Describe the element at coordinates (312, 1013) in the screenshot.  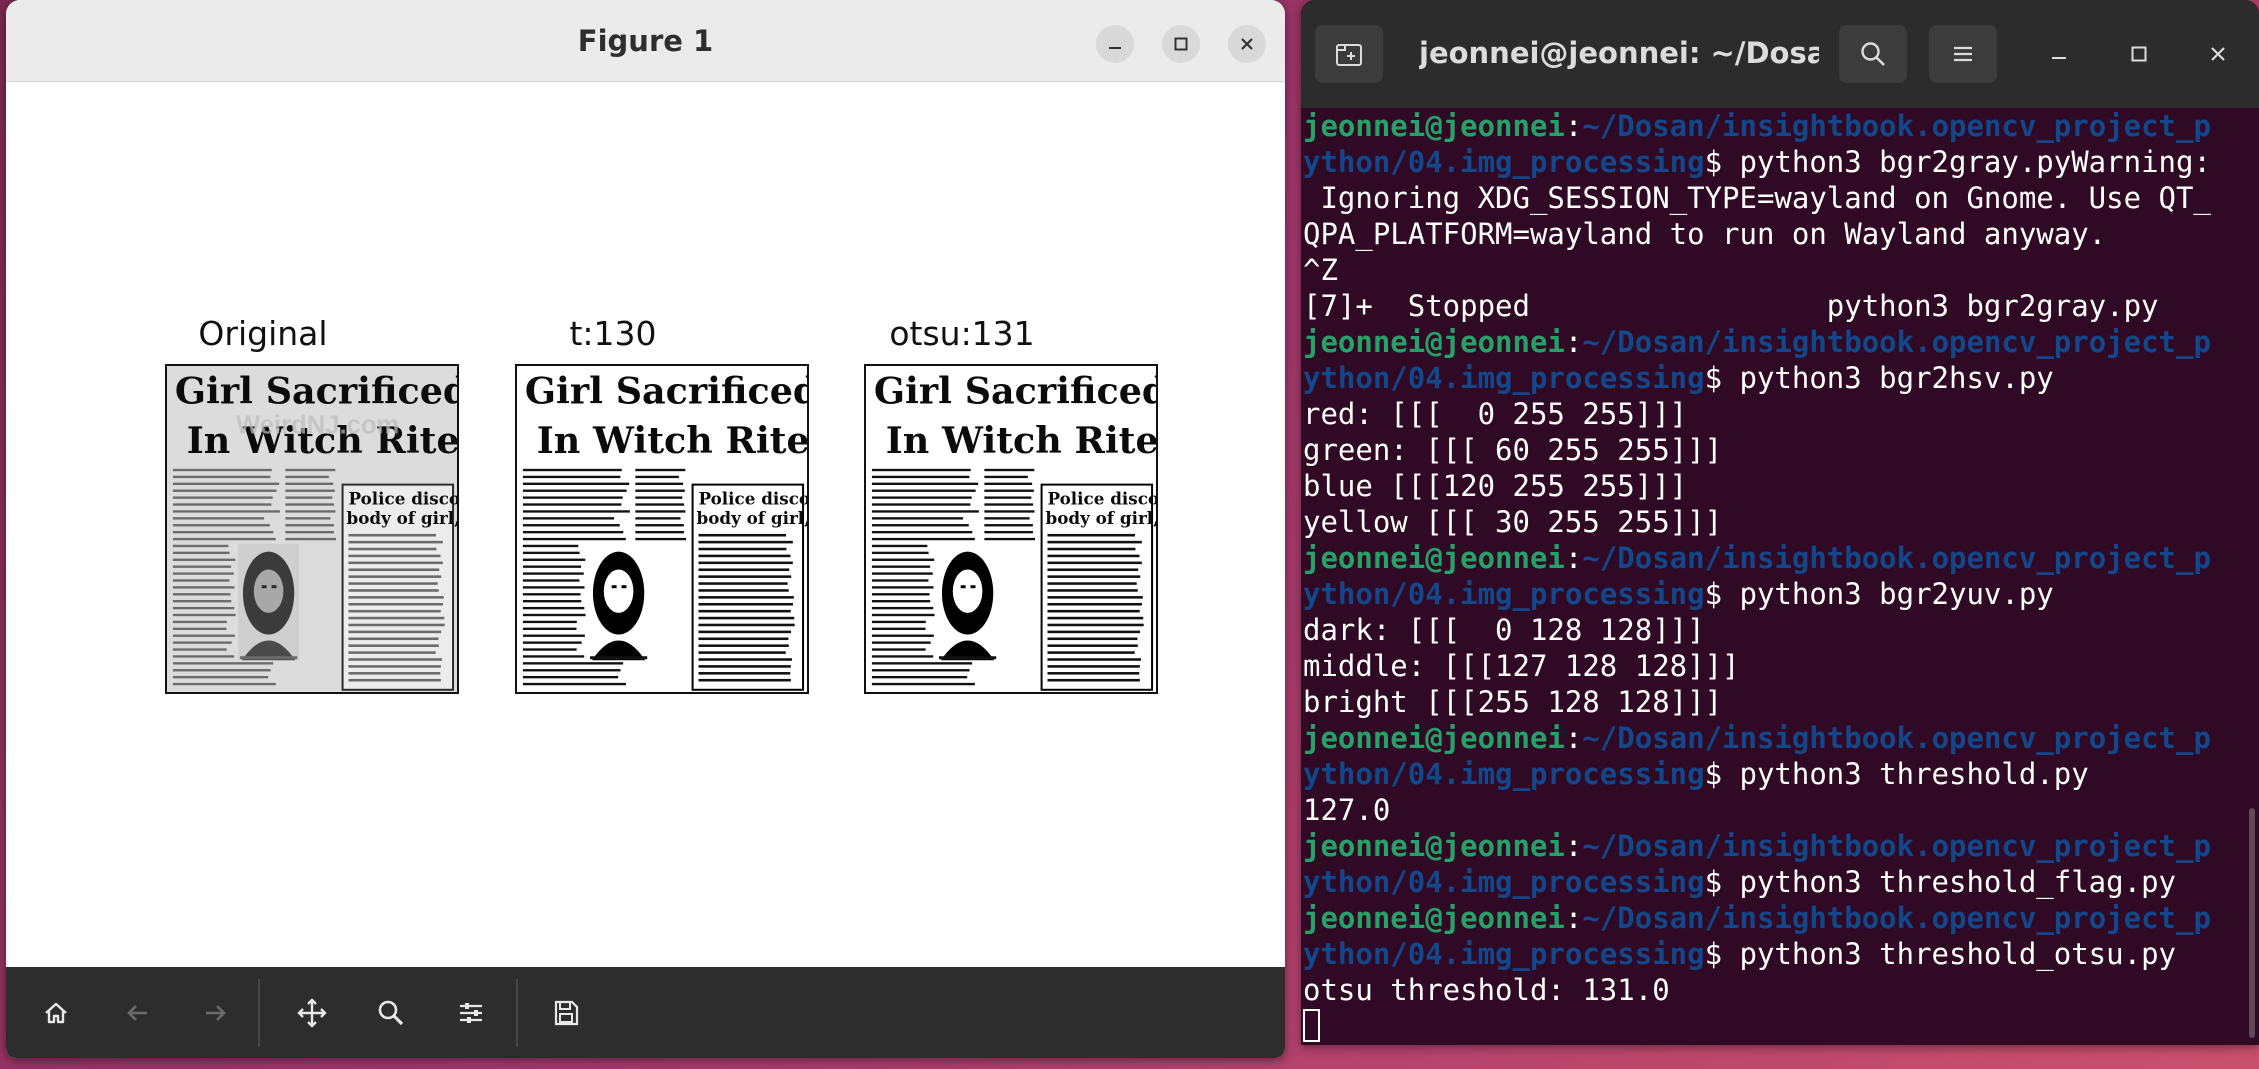
I see `pan-button` at that location.